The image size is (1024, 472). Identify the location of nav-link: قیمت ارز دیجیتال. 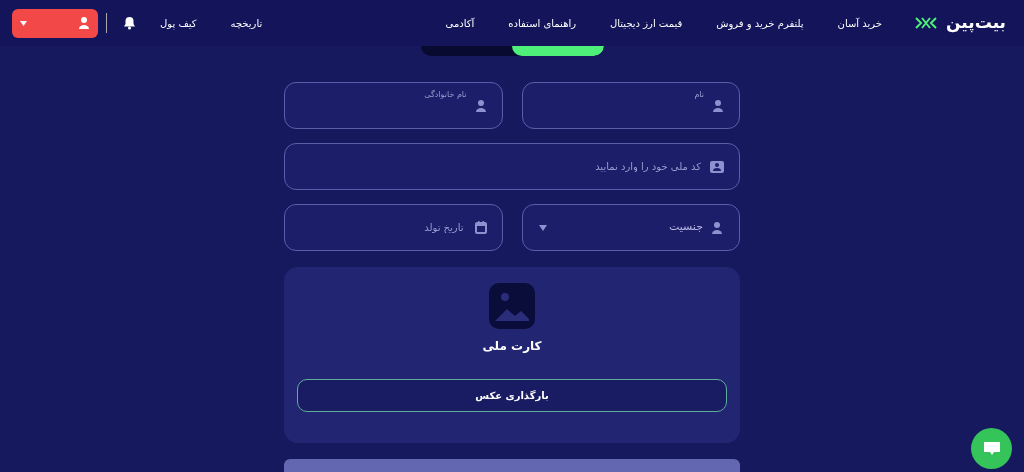
(646, 23).